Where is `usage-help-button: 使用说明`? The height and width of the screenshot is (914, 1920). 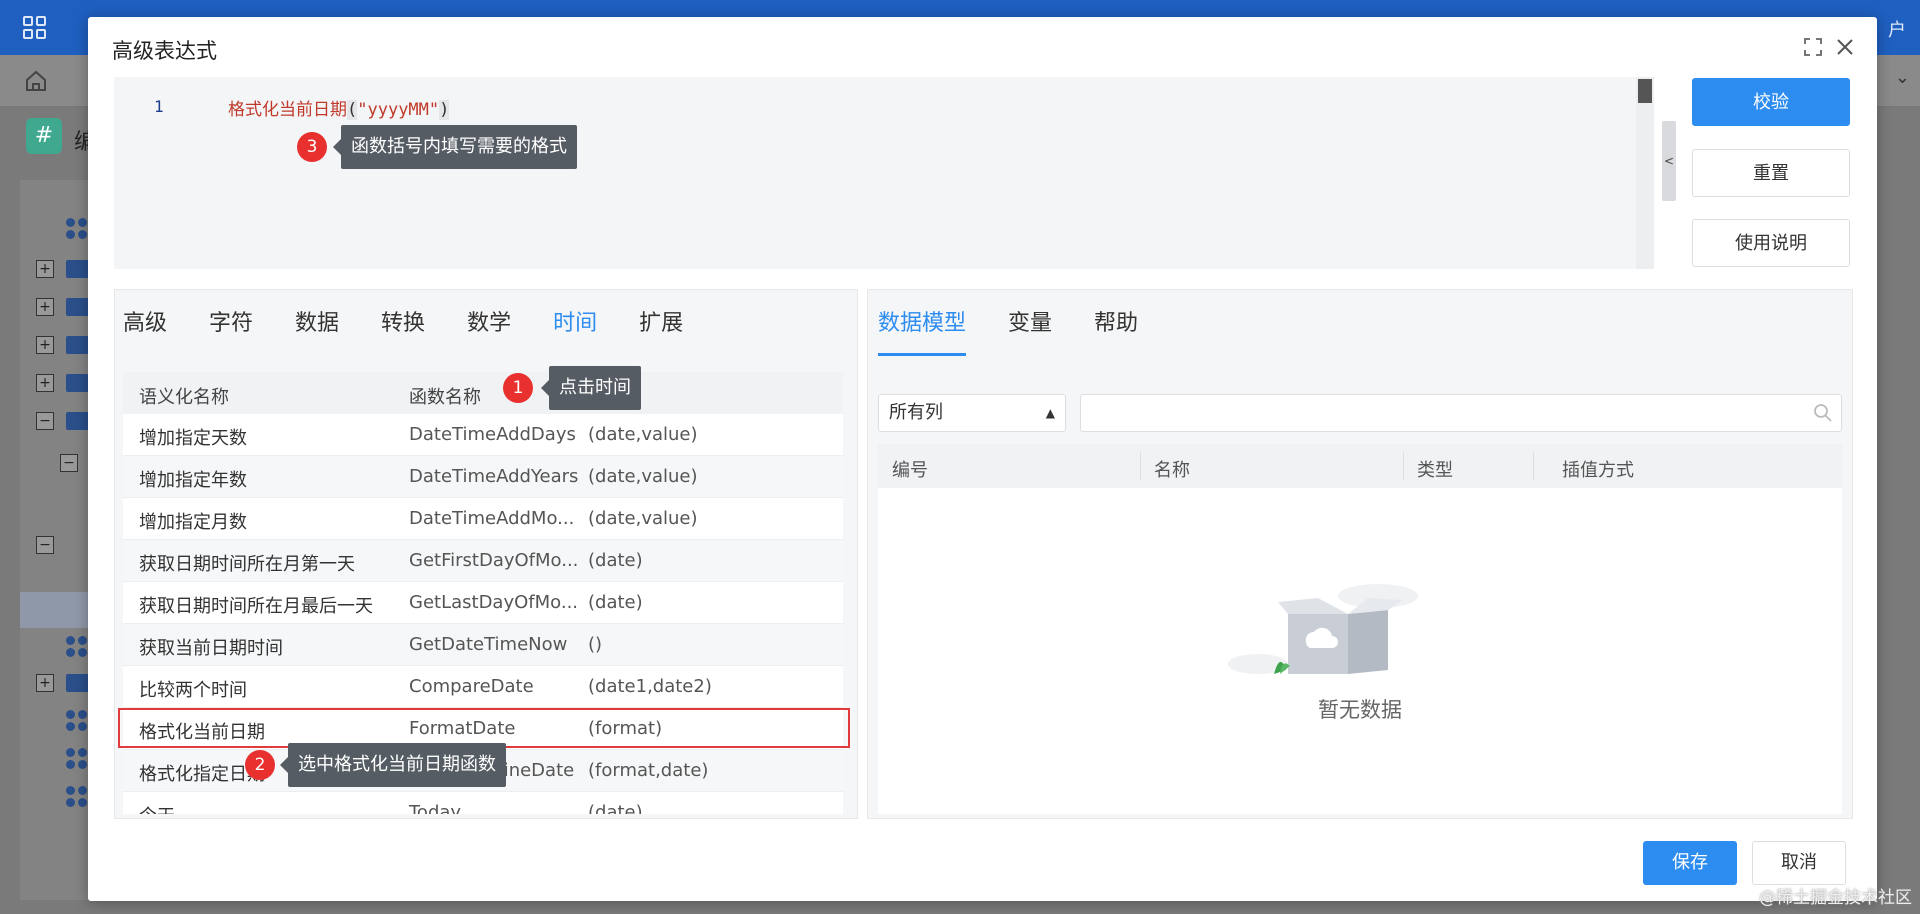
usage-help-button: 使用说明 is located at coordinates (1771, 243).